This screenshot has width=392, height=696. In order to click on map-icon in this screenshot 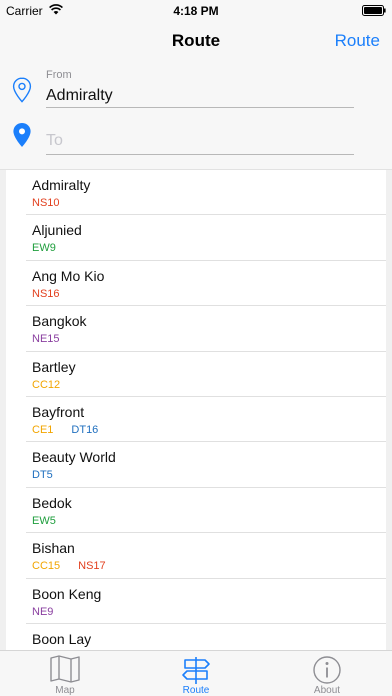, I will do `click(65, 669)`.